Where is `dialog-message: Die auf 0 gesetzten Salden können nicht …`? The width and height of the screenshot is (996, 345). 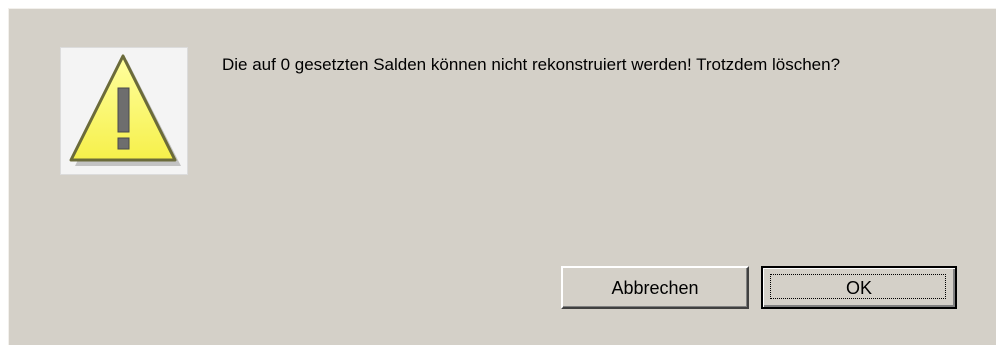
dialog-message: Die auf 0 gesetzten Salden können nicht … is located at coordinates (531, 64).